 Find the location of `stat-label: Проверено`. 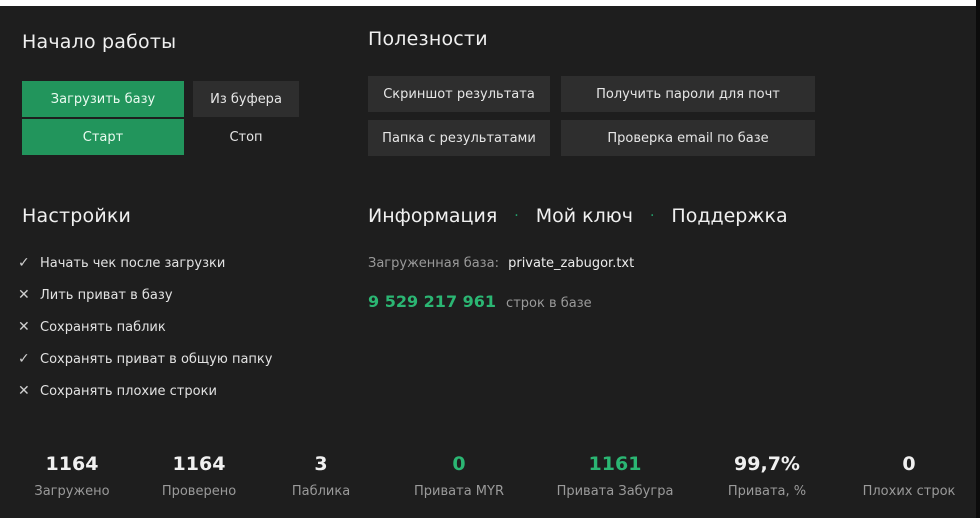

stat-label: Проверено is located at coordinates (199, 491).